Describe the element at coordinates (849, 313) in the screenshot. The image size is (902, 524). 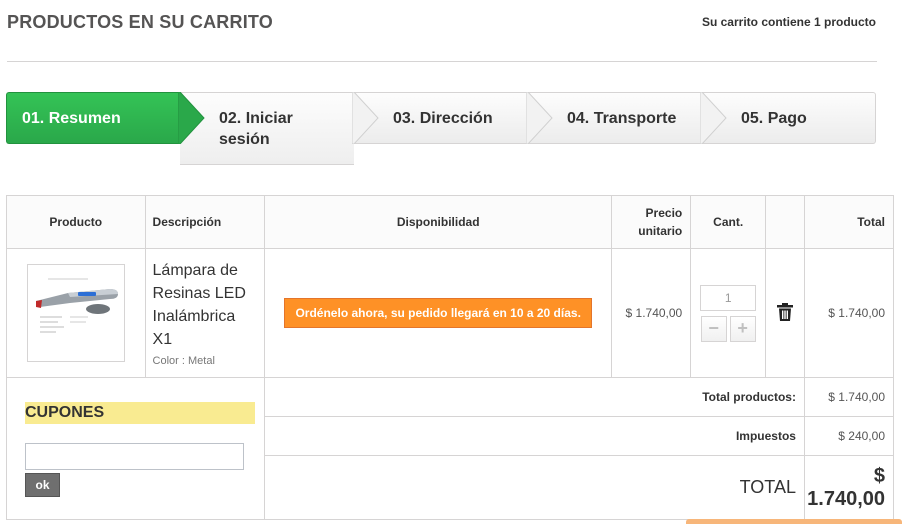
I see `line-total: $ 1.740,00` at that location.